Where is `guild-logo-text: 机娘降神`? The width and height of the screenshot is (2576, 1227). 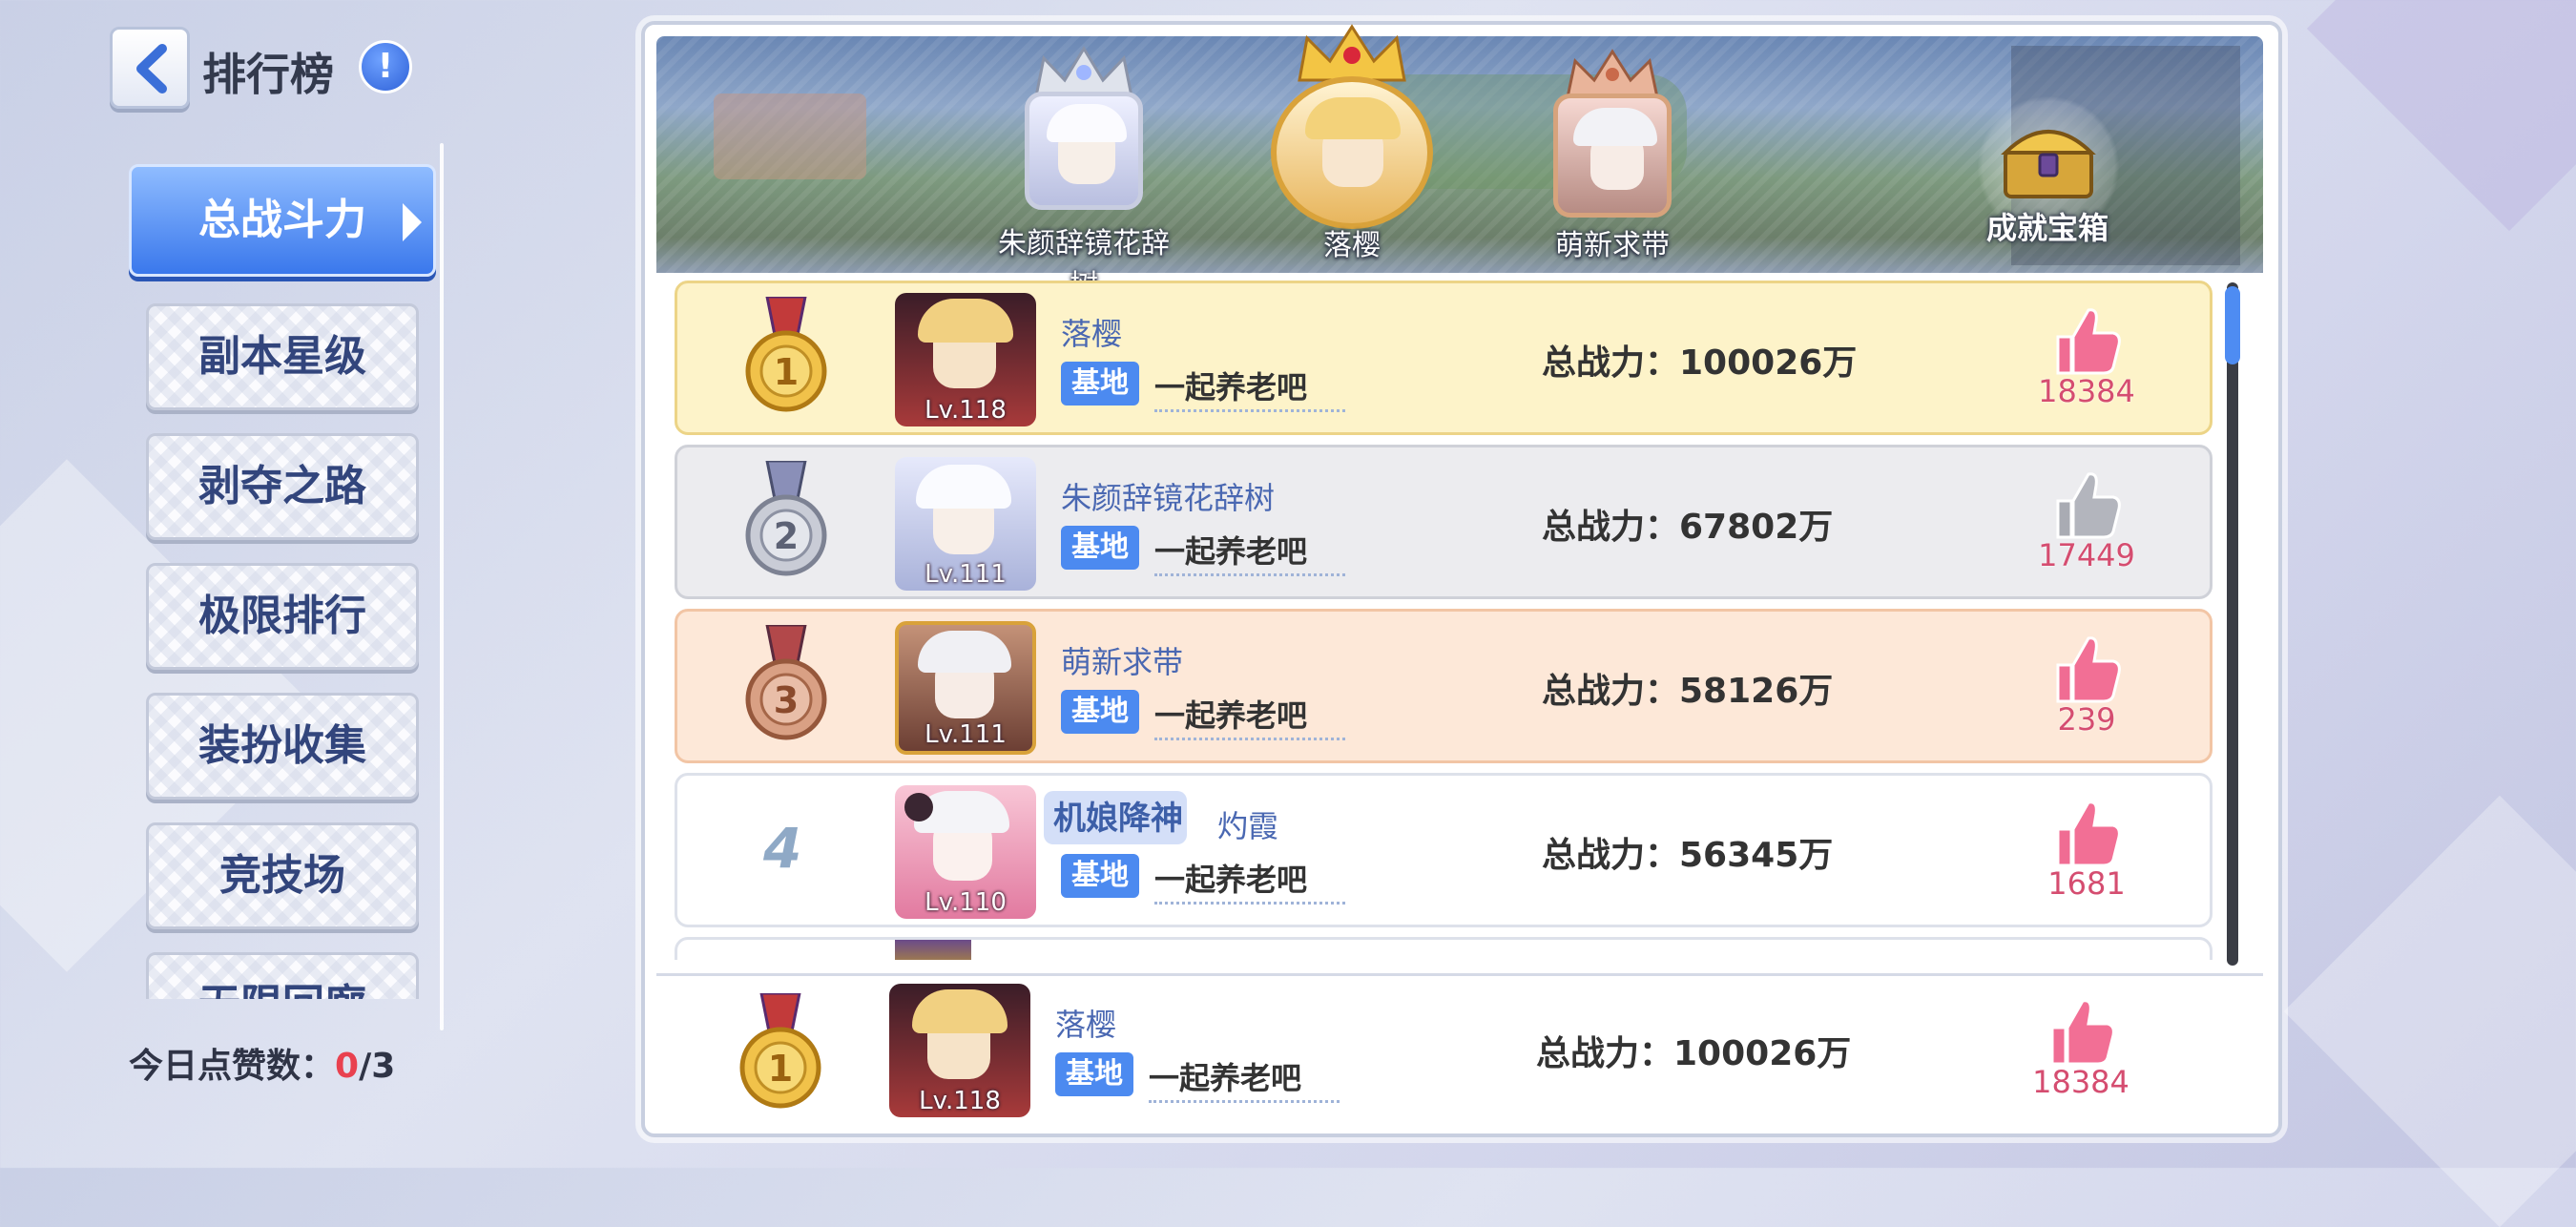 guild-logo-text: 机娘降神 is located at coordinates (1118, 819).